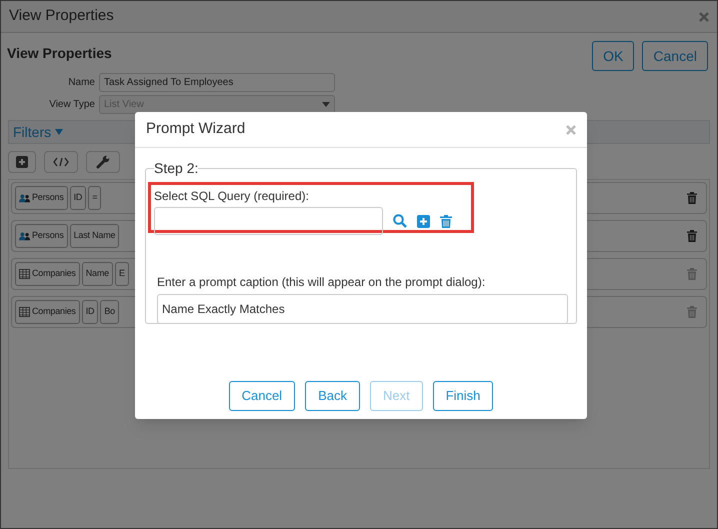 This screenshot has width=718, height=529. I want to click on dialog-button: Back, so click(332, 396).